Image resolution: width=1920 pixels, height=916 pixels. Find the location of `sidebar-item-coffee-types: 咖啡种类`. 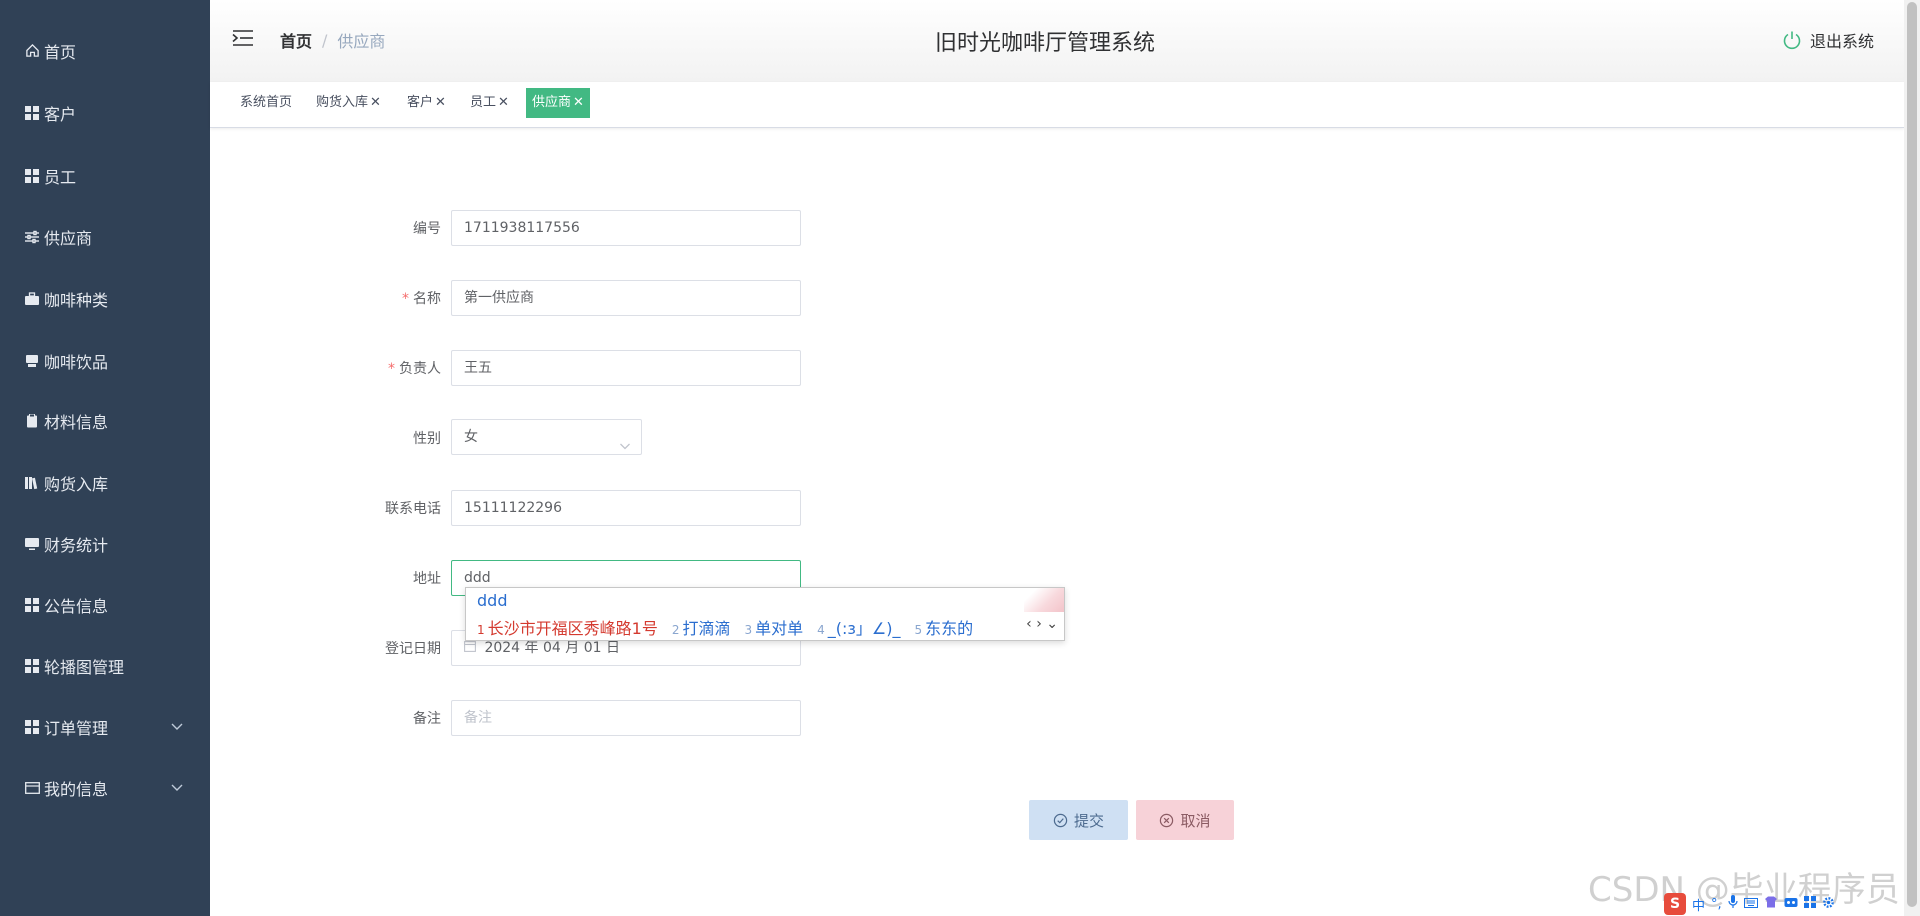

sidebar-item-coffee-types: 咖啡种类 is located at coordinates (105, 298).